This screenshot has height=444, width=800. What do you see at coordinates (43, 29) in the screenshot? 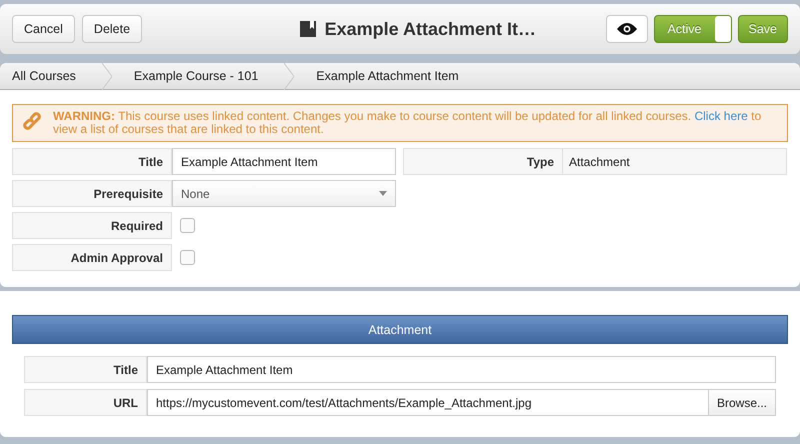
I see `toolbar-button: Cancel` at bounding box center [43, 29].